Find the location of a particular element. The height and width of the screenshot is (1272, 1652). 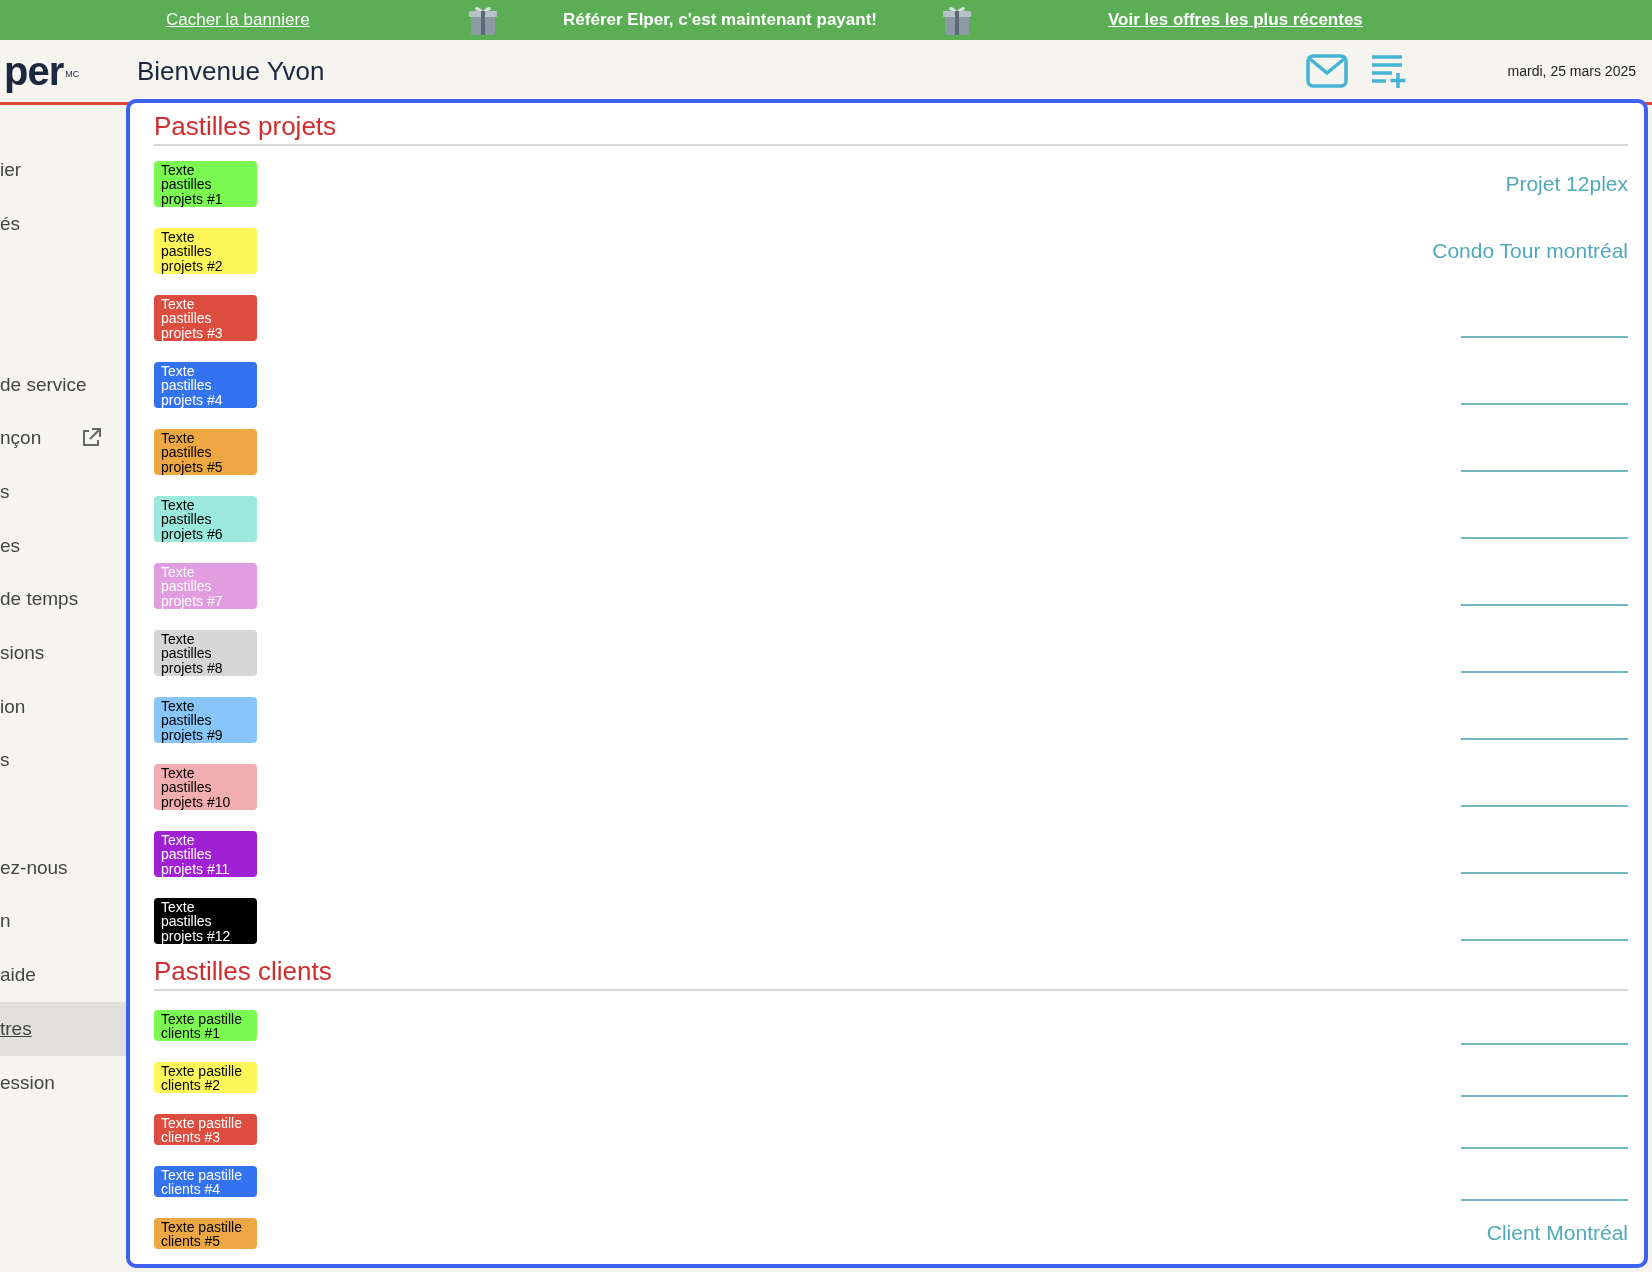

sidebar-item: nçon is located at coordinates (63, 438).